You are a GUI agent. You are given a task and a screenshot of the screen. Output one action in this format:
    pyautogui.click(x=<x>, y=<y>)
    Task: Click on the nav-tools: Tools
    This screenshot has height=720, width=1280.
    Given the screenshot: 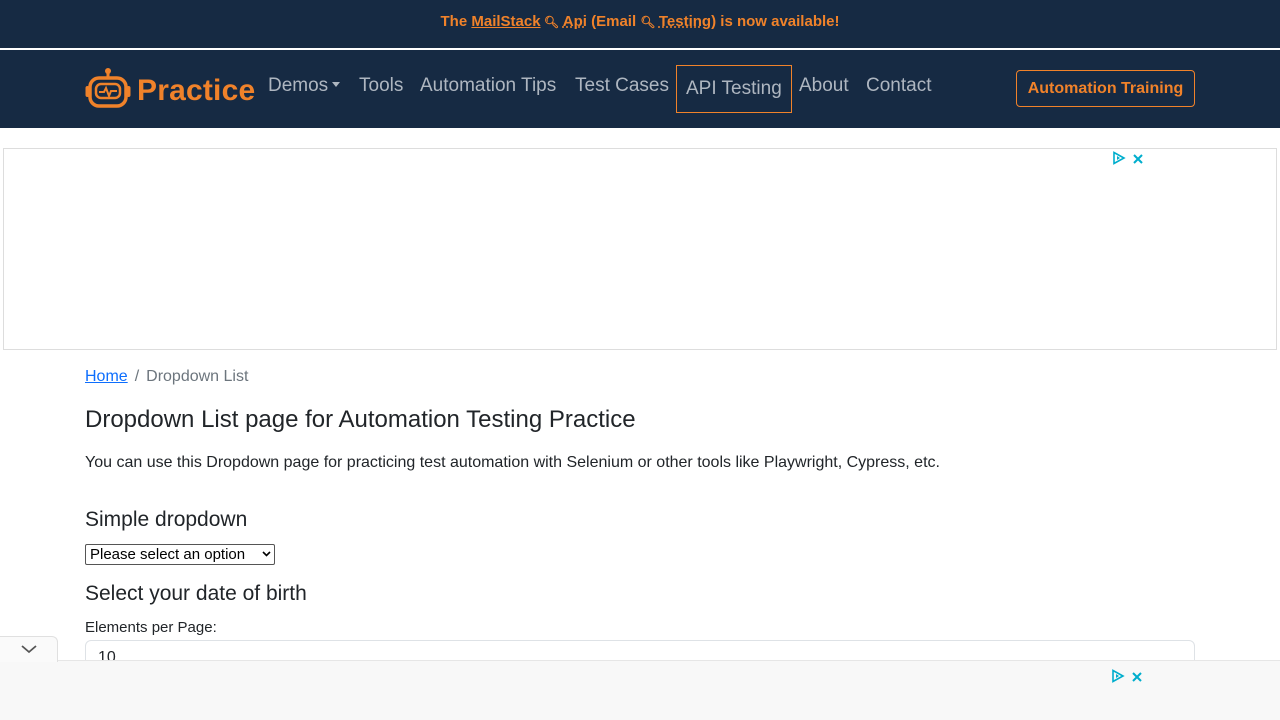 What is the action you would take?
    pyautogui.click(x=381, y=86)
    